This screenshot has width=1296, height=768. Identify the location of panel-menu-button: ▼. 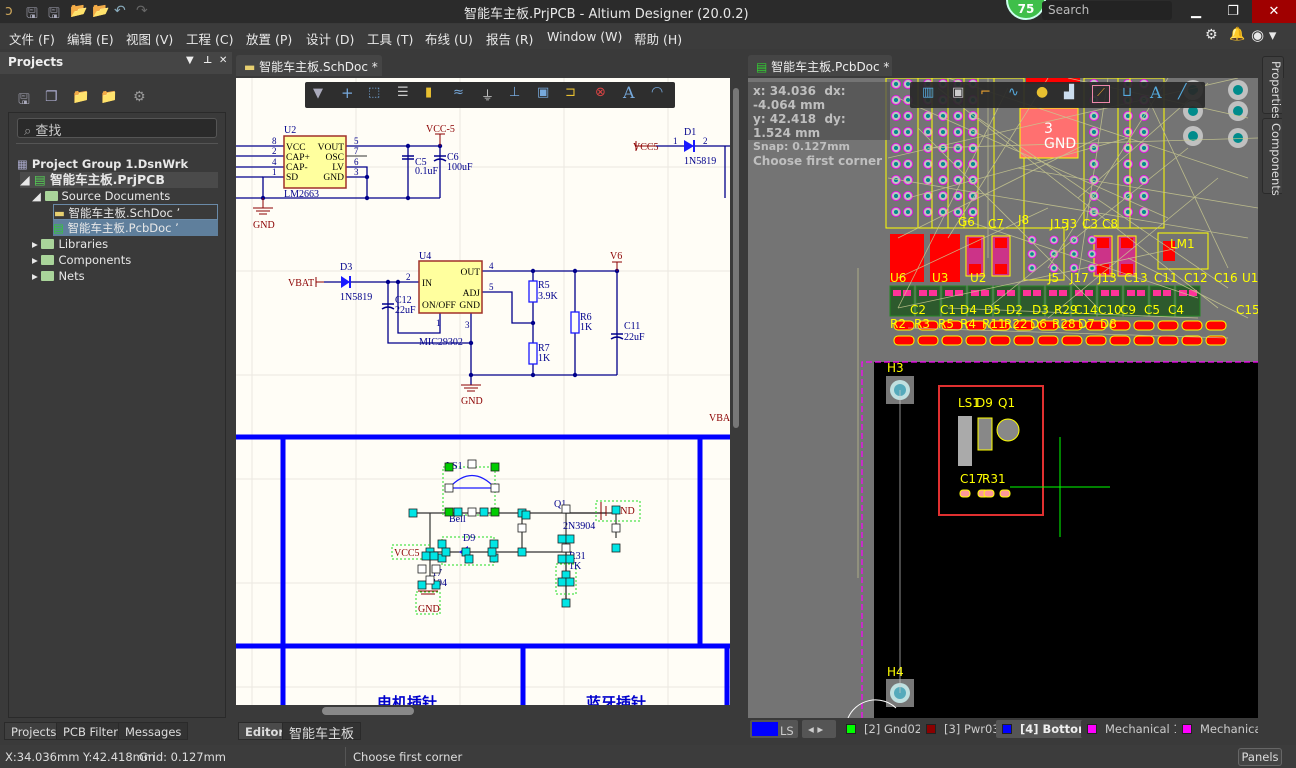
(190, 60).